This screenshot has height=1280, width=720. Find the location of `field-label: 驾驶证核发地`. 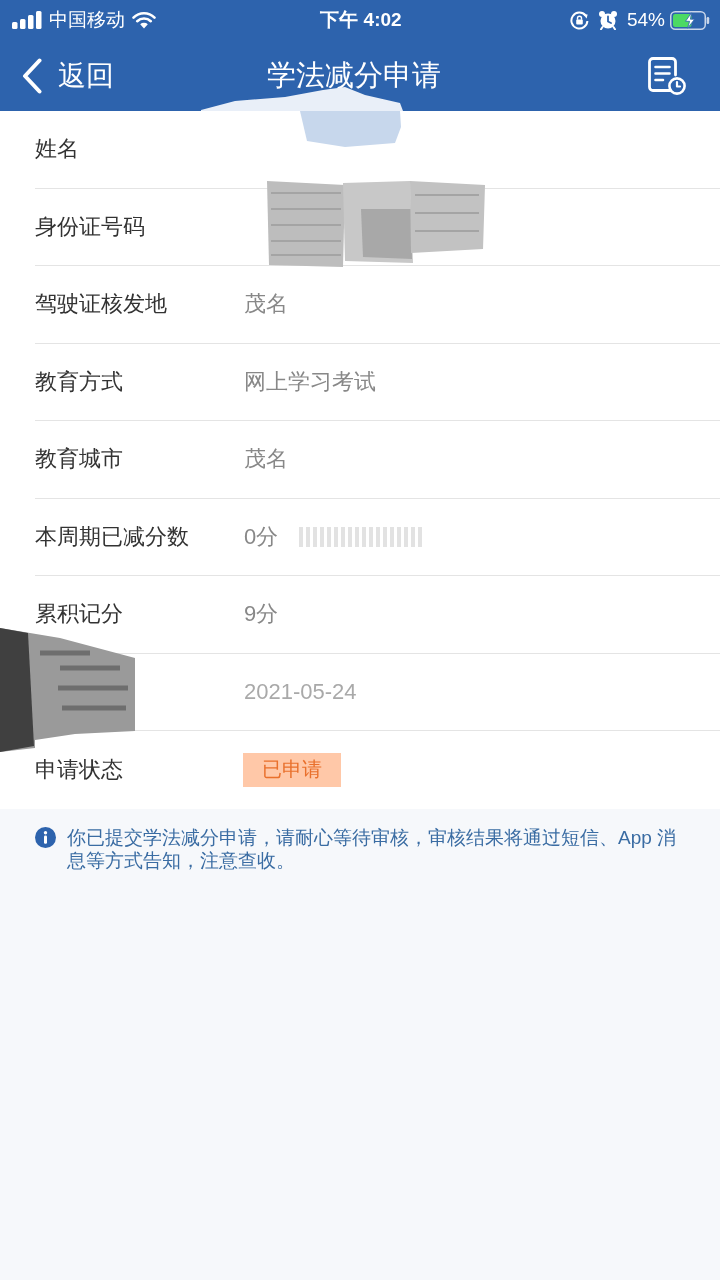

field-label: 驾驶证核发地 is located at coordinates (101, 304).